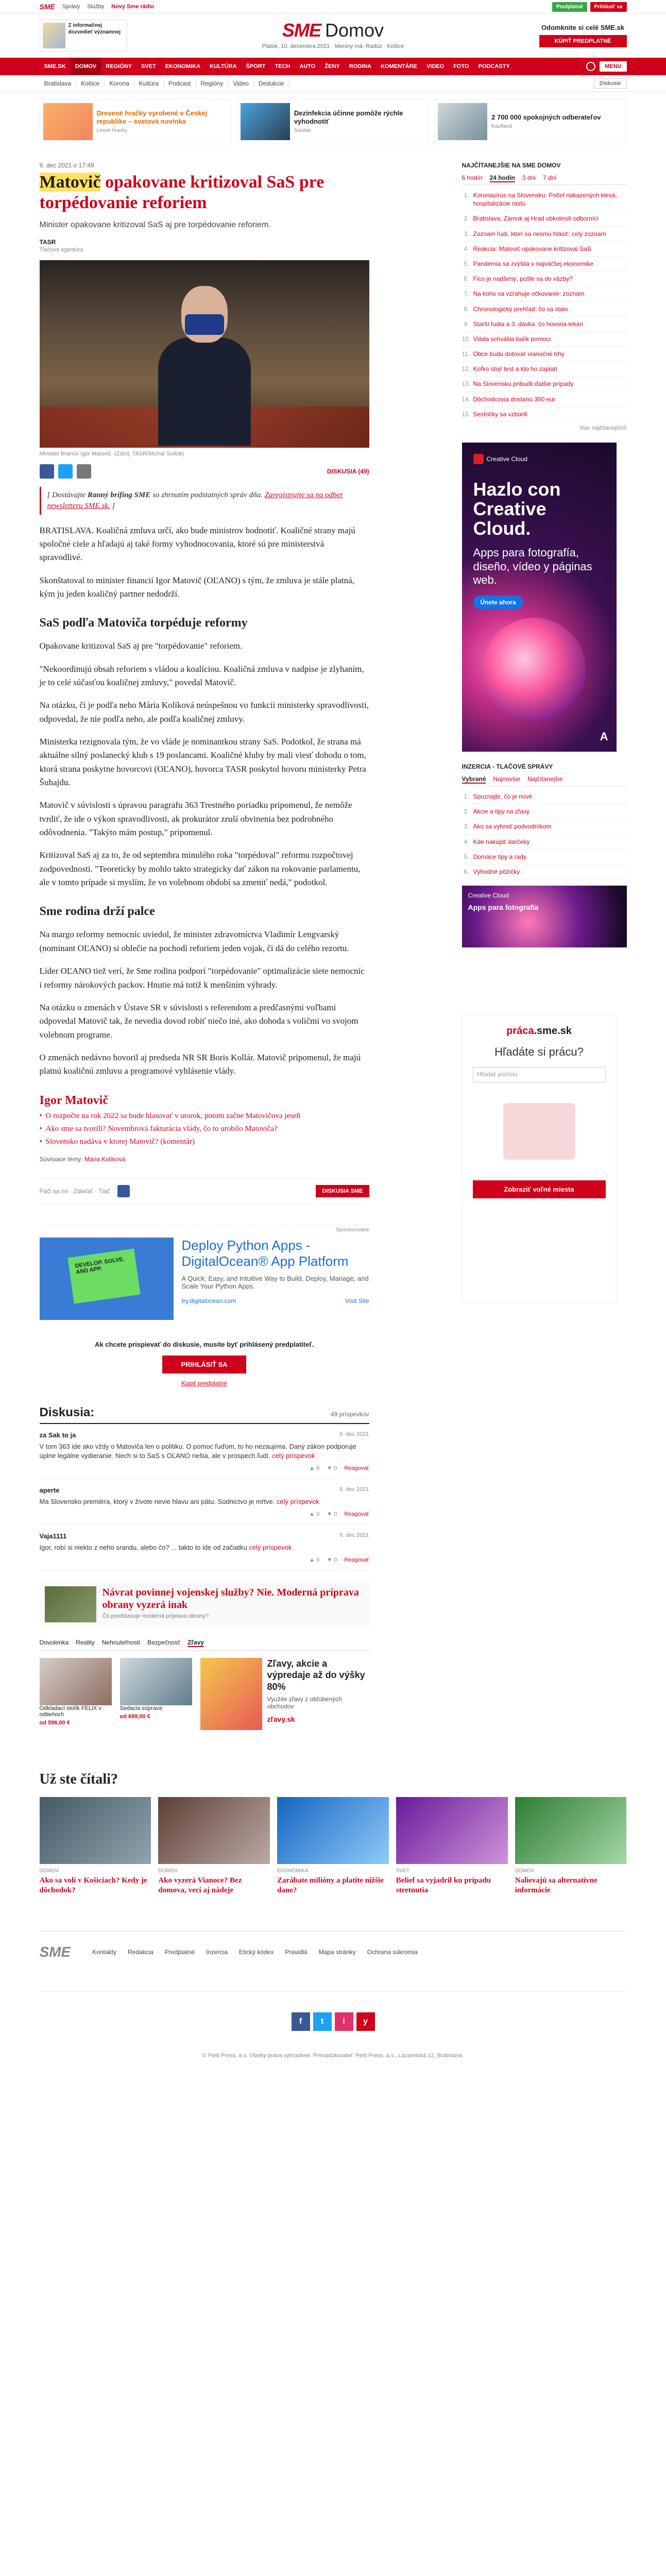  Describe the element at coordinates (256, 66) in the screenshot. I see `nav-item-port: Šport` at that location.